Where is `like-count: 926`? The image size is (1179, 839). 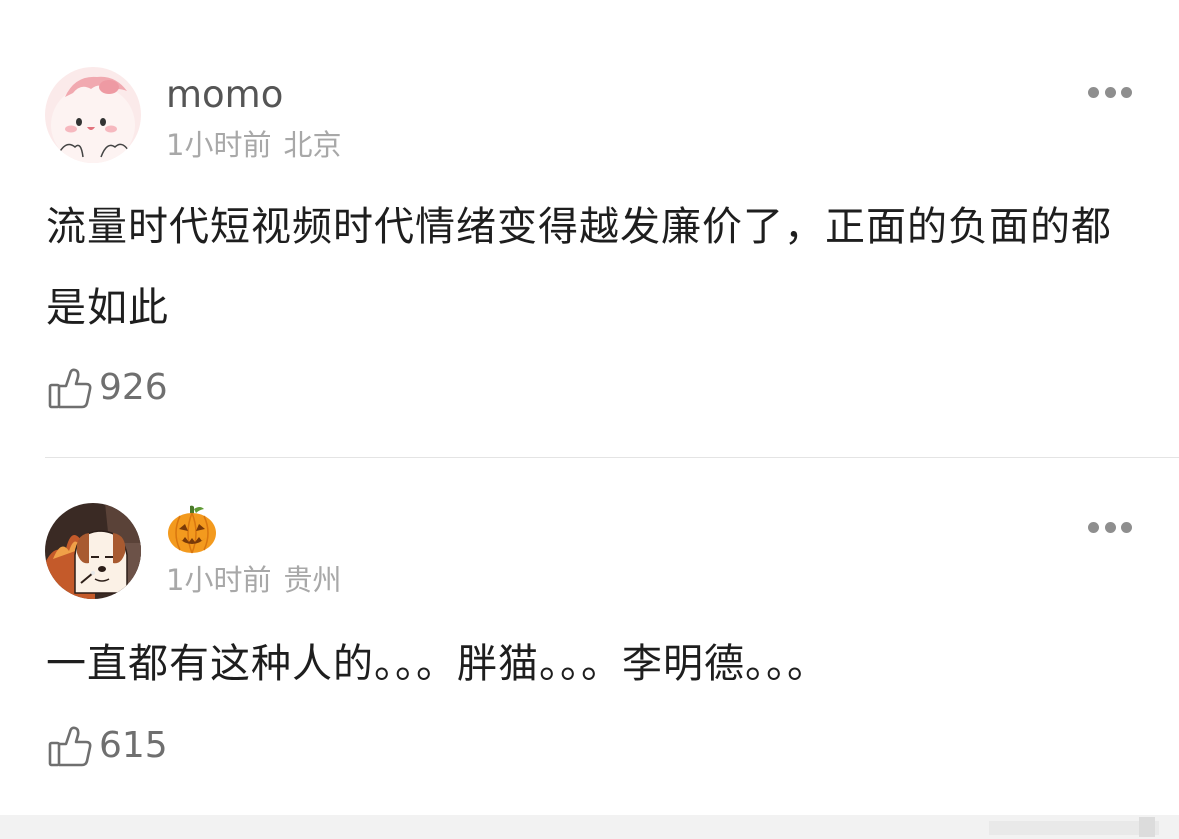
like-count: 926 is located at coordinates (133, 387).